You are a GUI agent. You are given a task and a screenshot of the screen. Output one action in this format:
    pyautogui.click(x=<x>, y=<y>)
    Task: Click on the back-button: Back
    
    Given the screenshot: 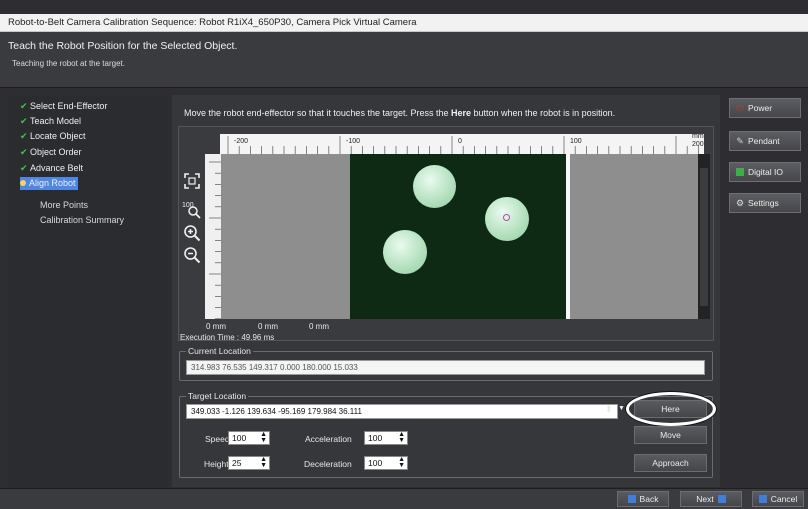 What is the action you would take?
    pyautogui.click(x=643, y=499)
    